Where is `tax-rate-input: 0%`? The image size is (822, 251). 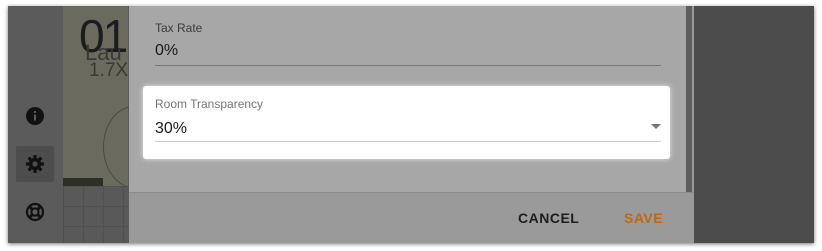 tax-rate-input: 0% is located at coordinates (166, 51).